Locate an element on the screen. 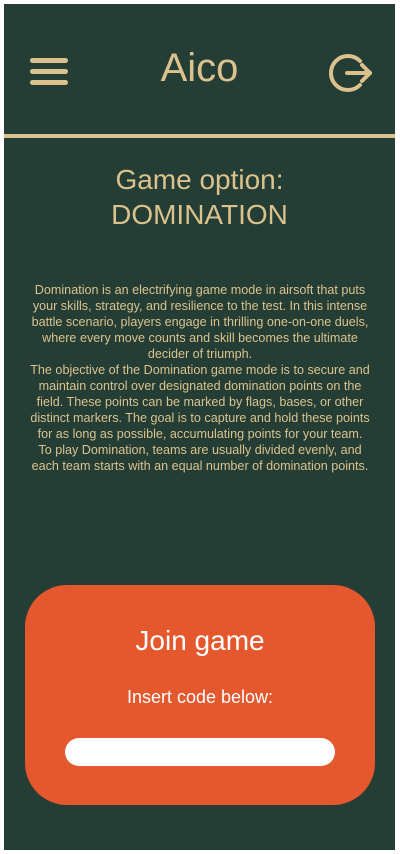  insert-code-label: Insert code below: is located at coordinates (200, 697).